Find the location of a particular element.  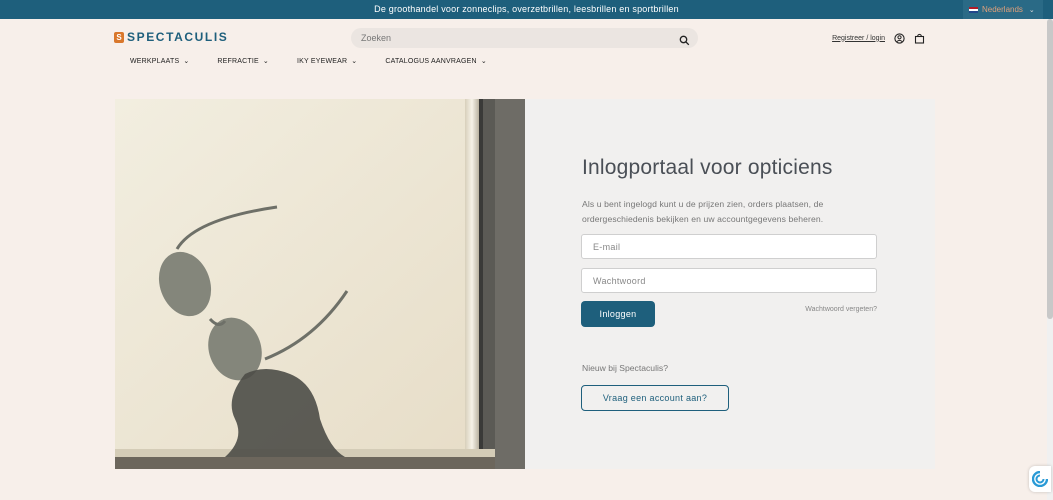

shopping-bag-icon is located at coordinates (919, 38).